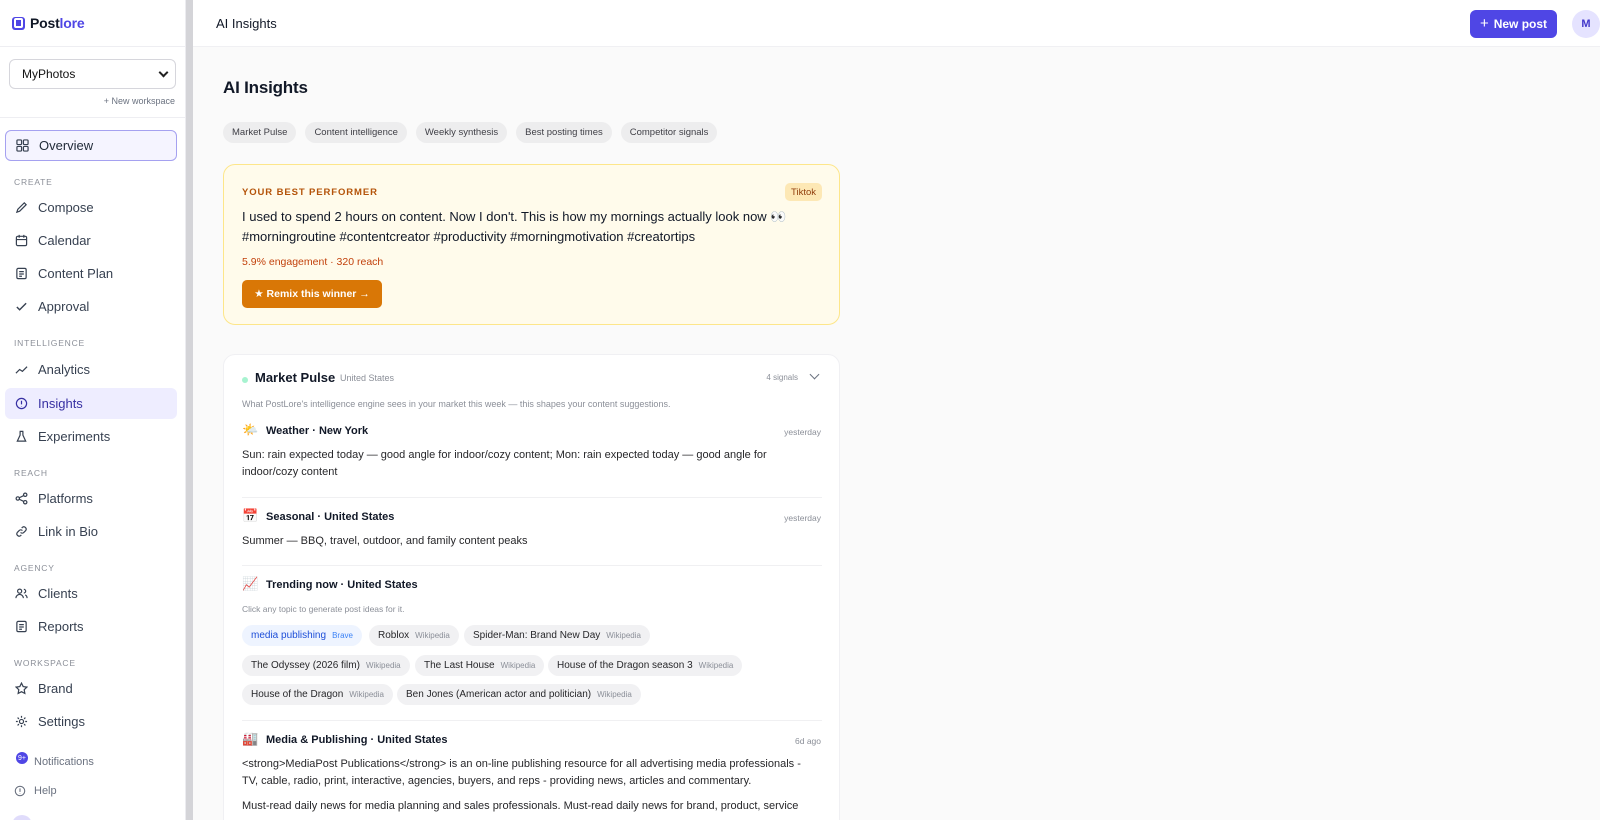  What do you see at coordinates (414, 635) in the screenshot?
I see `topic-chip: Roblox Wikipedia` at bounding box center [414, 635].